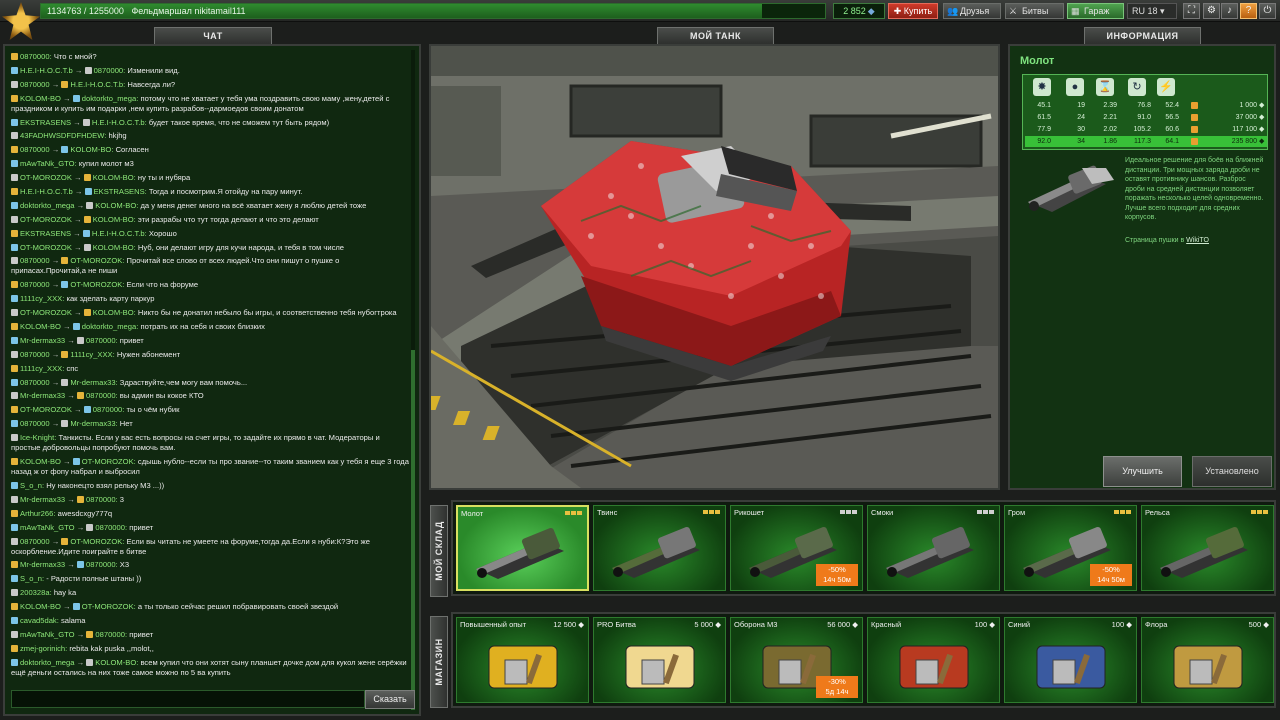 The width and height of the screenshot is (1280, 720). What do you see at coordinates (1034, 11) in the screenshot?
I see `battles-button: ⚔ Битвы` at bounding box center [1034, 11].